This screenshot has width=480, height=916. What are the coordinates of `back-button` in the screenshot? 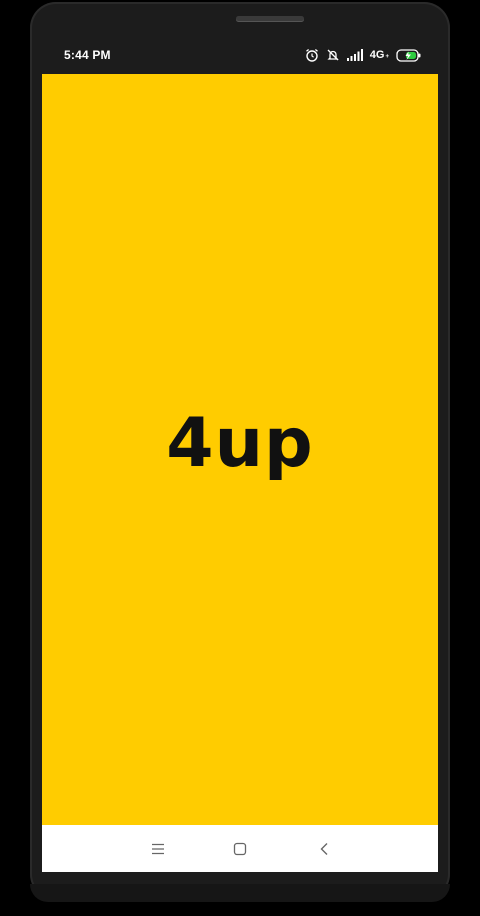 It's located at (324, 849).